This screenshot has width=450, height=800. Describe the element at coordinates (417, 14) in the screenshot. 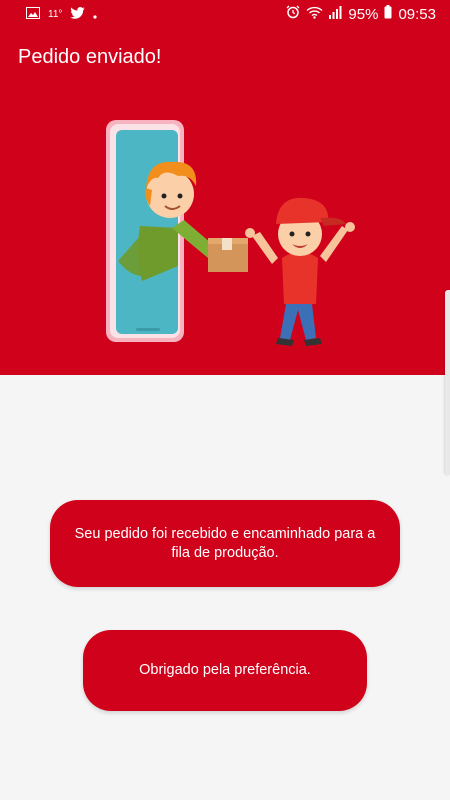

I see `clock-time: 09:53` at that location.